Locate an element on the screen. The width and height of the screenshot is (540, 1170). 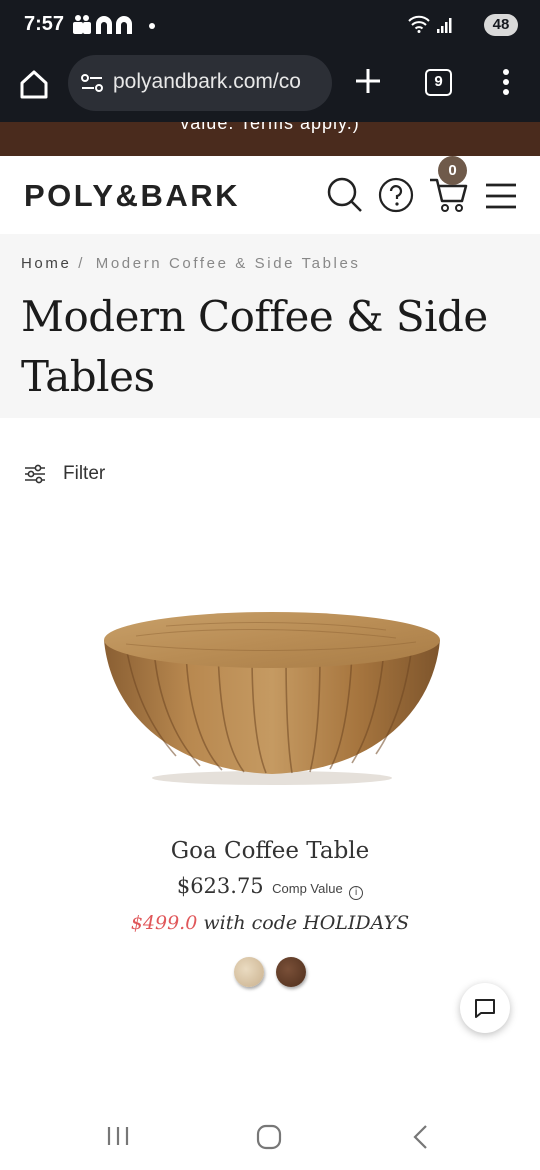
notification-icons is located at coordinates (114, 24).